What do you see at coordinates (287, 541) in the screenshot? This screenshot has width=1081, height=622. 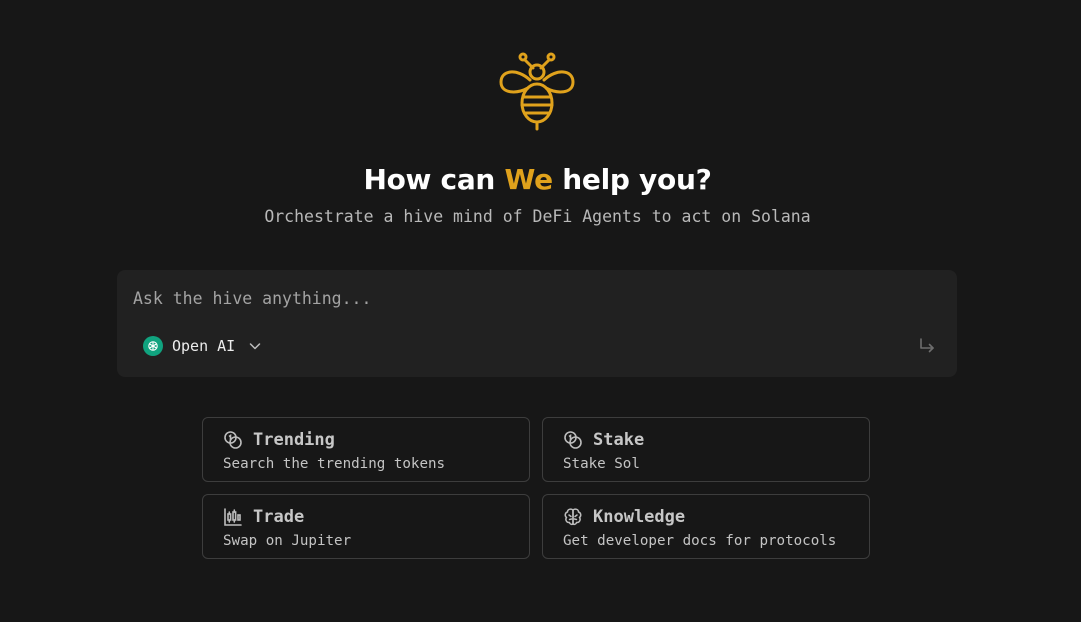 I see `card-description: Swap on Jupiter` at bounding box center [287, 541].